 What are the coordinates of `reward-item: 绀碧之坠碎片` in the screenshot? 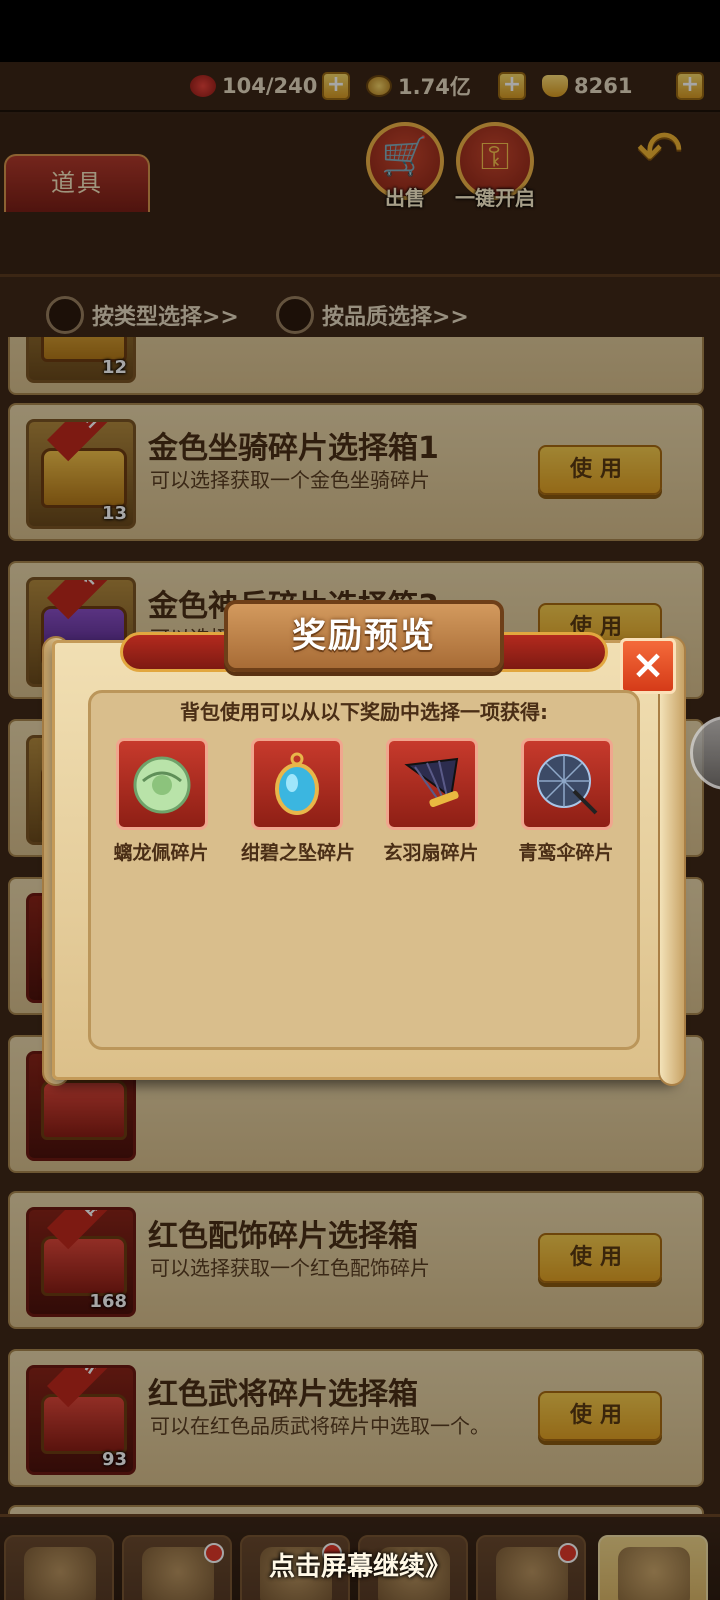 It's located at (298, 801).